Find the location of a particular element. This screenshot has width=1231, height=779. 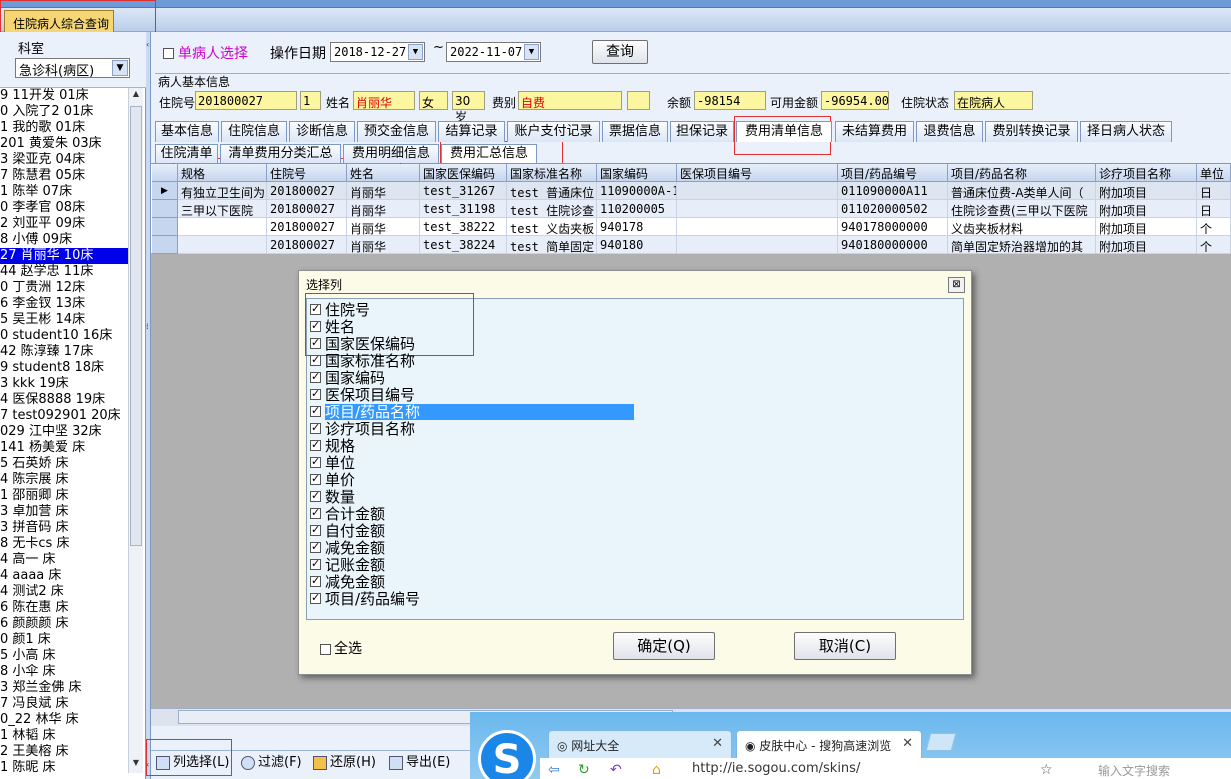

patient-list-item: 7 冯良斌 床 is located at coordinates (64, 704).